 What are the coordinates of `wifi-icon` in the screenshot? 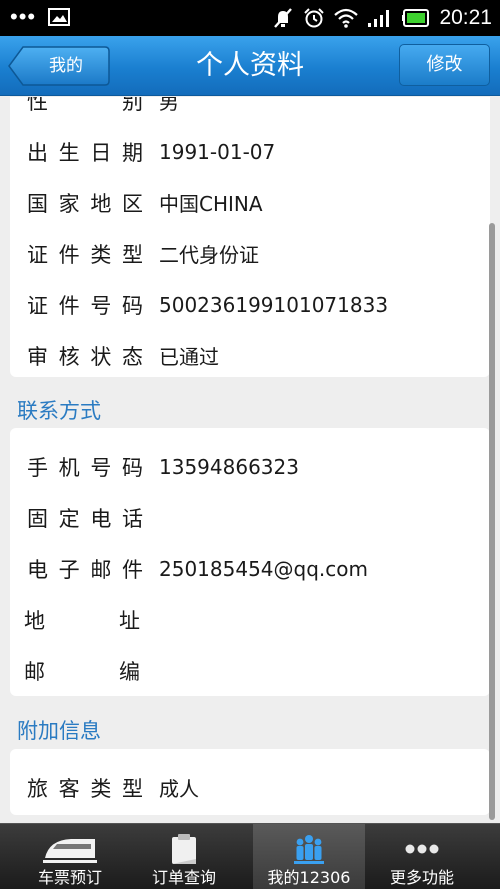 It's located at (346, 18).